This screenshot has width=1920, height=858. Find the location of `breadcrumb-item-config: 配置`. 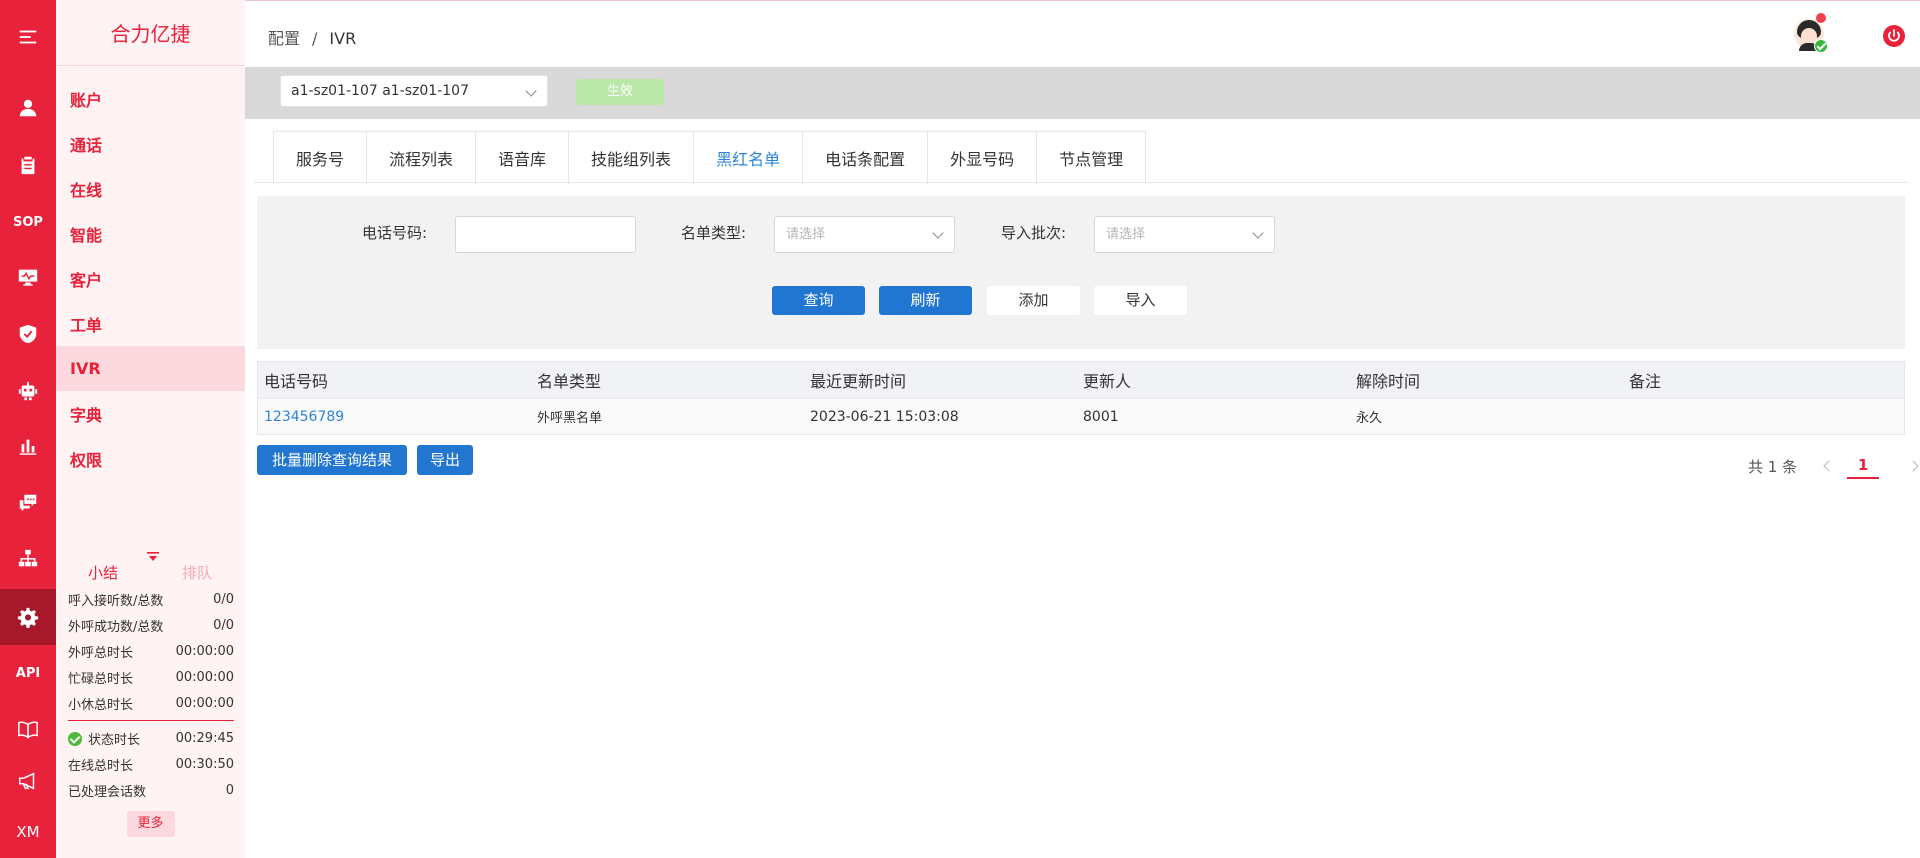

breadcrumb-item-config: 配置 is located at coordinates (284, 38).